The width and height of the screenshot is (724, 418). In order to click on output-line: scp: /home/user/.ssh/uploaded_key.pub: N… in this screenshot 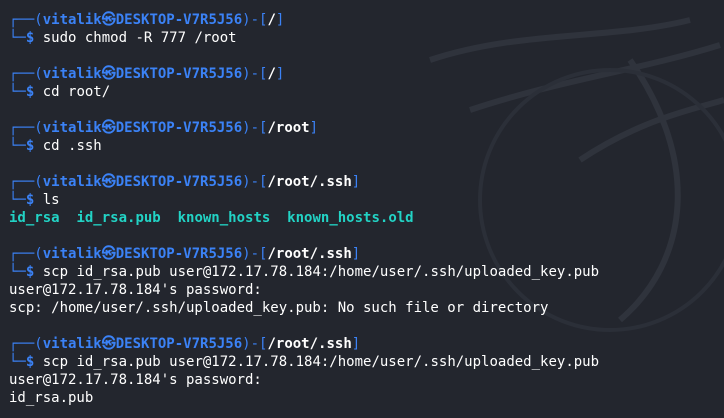, I will do `click(279, 308)`.